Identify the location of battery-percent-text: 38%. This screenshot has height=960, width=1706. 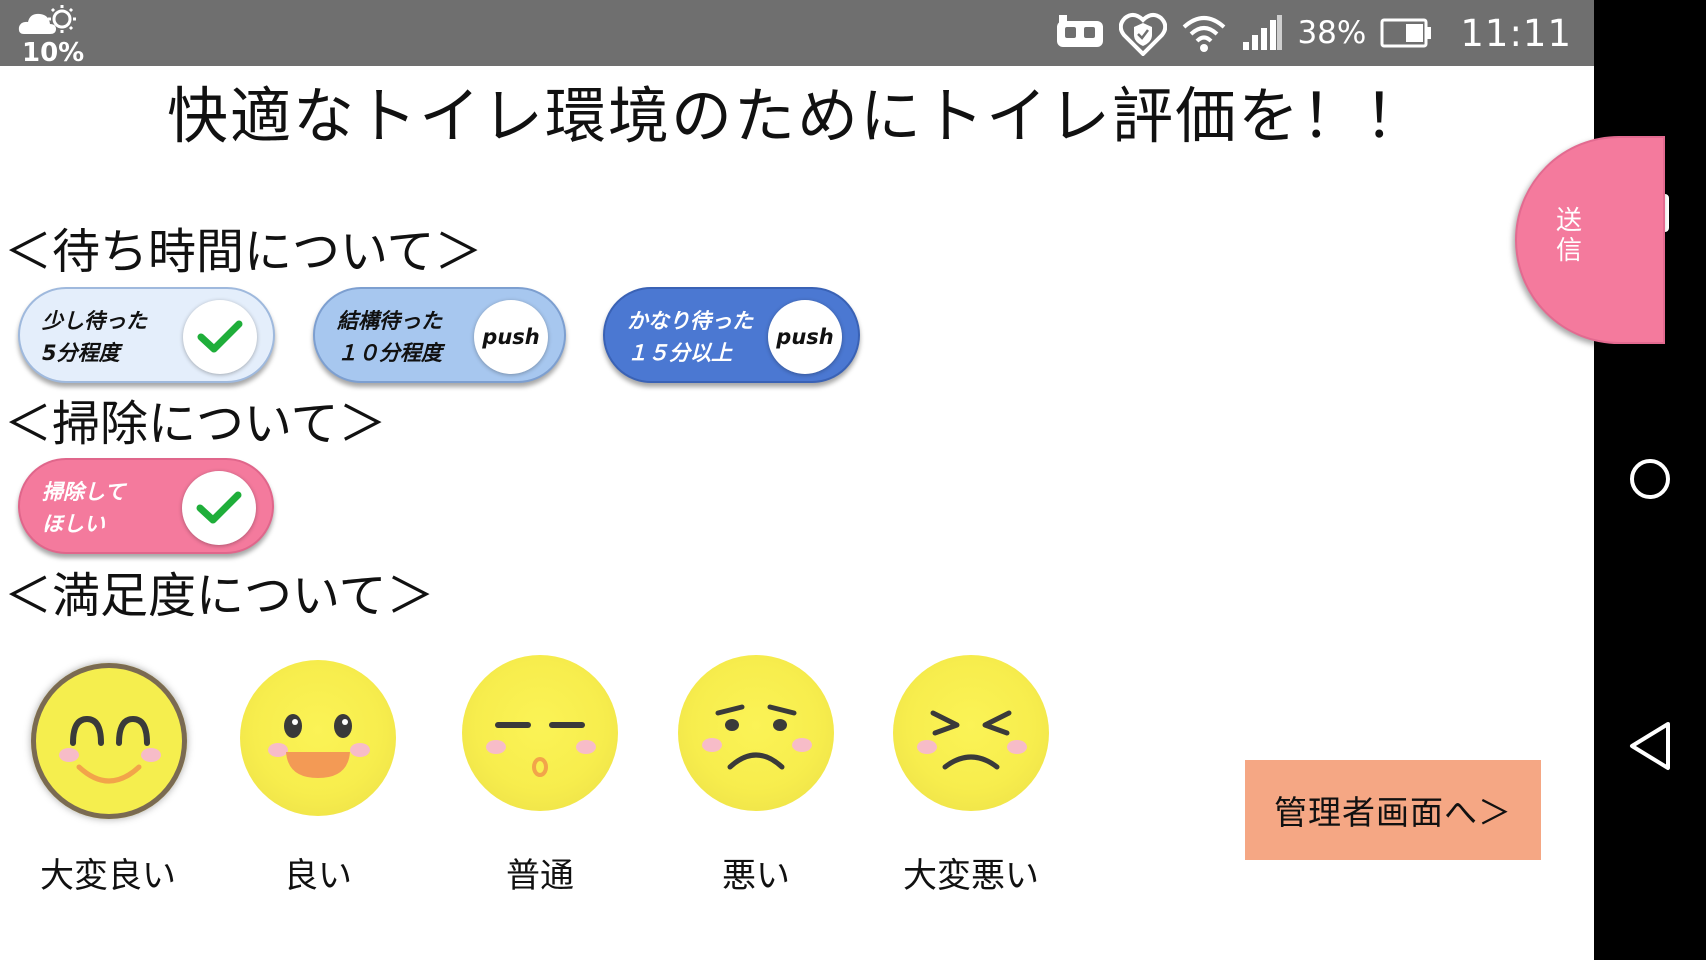
(1332, 33).